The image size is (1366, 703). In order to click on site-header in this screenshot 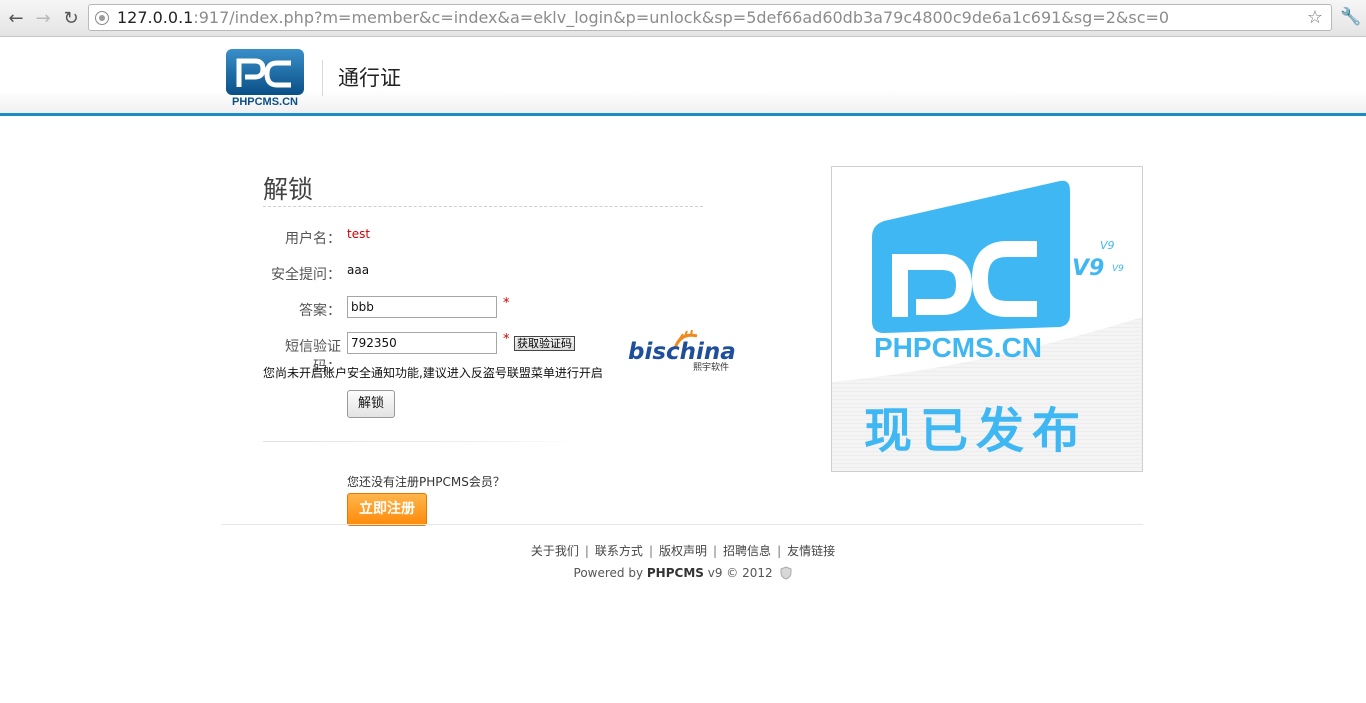, I will do `click(683, 75)`.